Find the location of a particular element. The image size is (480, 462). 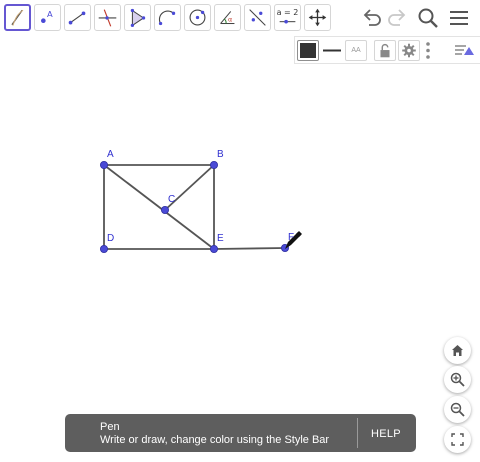

polygon-icon is located at coordinates (138, 18).